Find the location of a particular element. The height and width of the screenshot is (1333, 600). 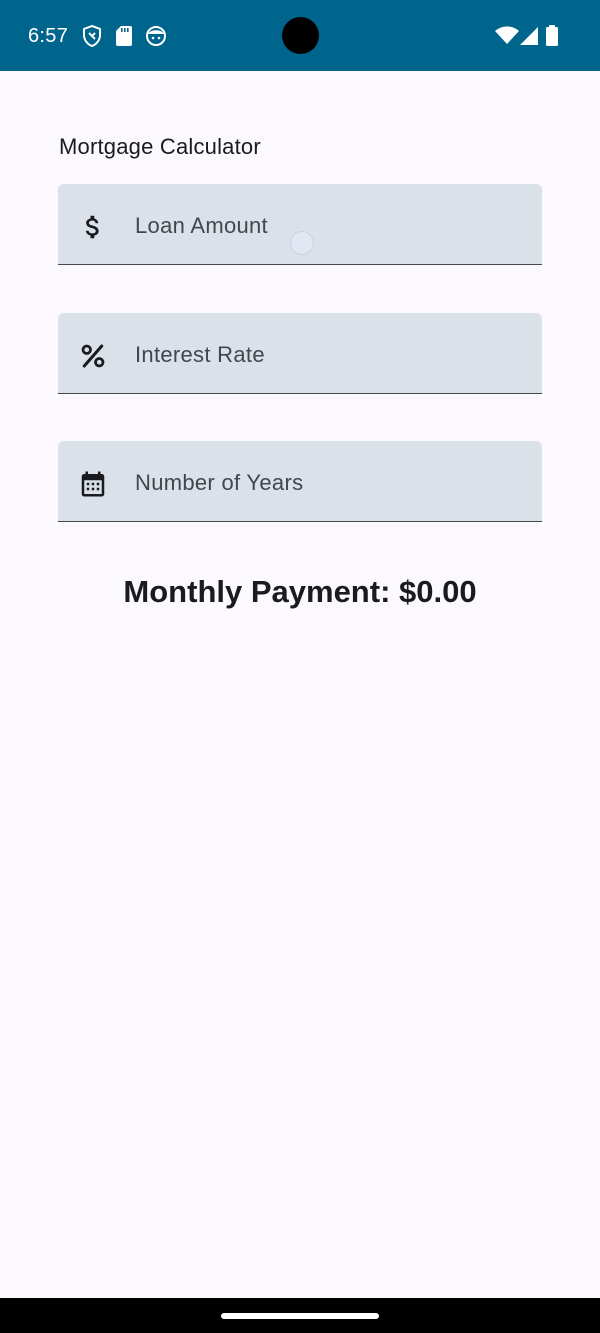

home-gesture-handle is located at coordinates (300, 1316).